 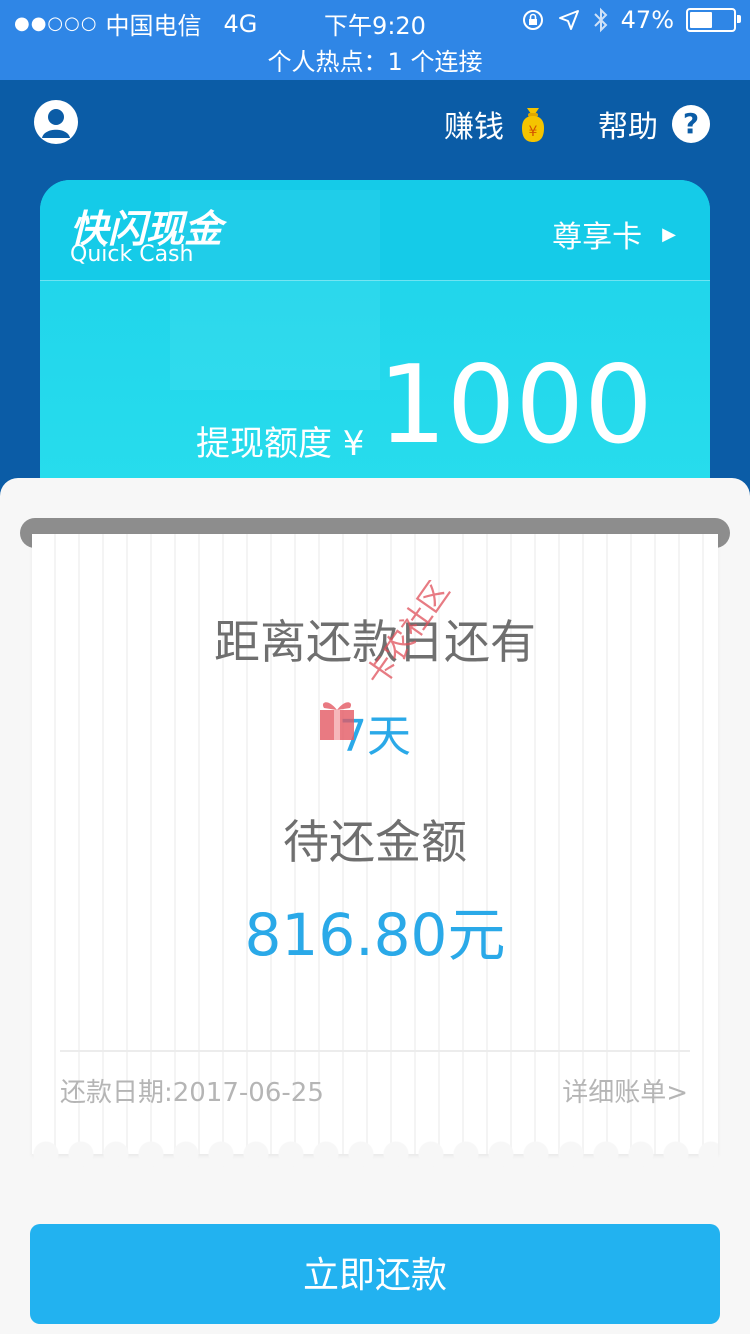 I want to click on help-button: 帮助 ?, so click(x=654, y=124).